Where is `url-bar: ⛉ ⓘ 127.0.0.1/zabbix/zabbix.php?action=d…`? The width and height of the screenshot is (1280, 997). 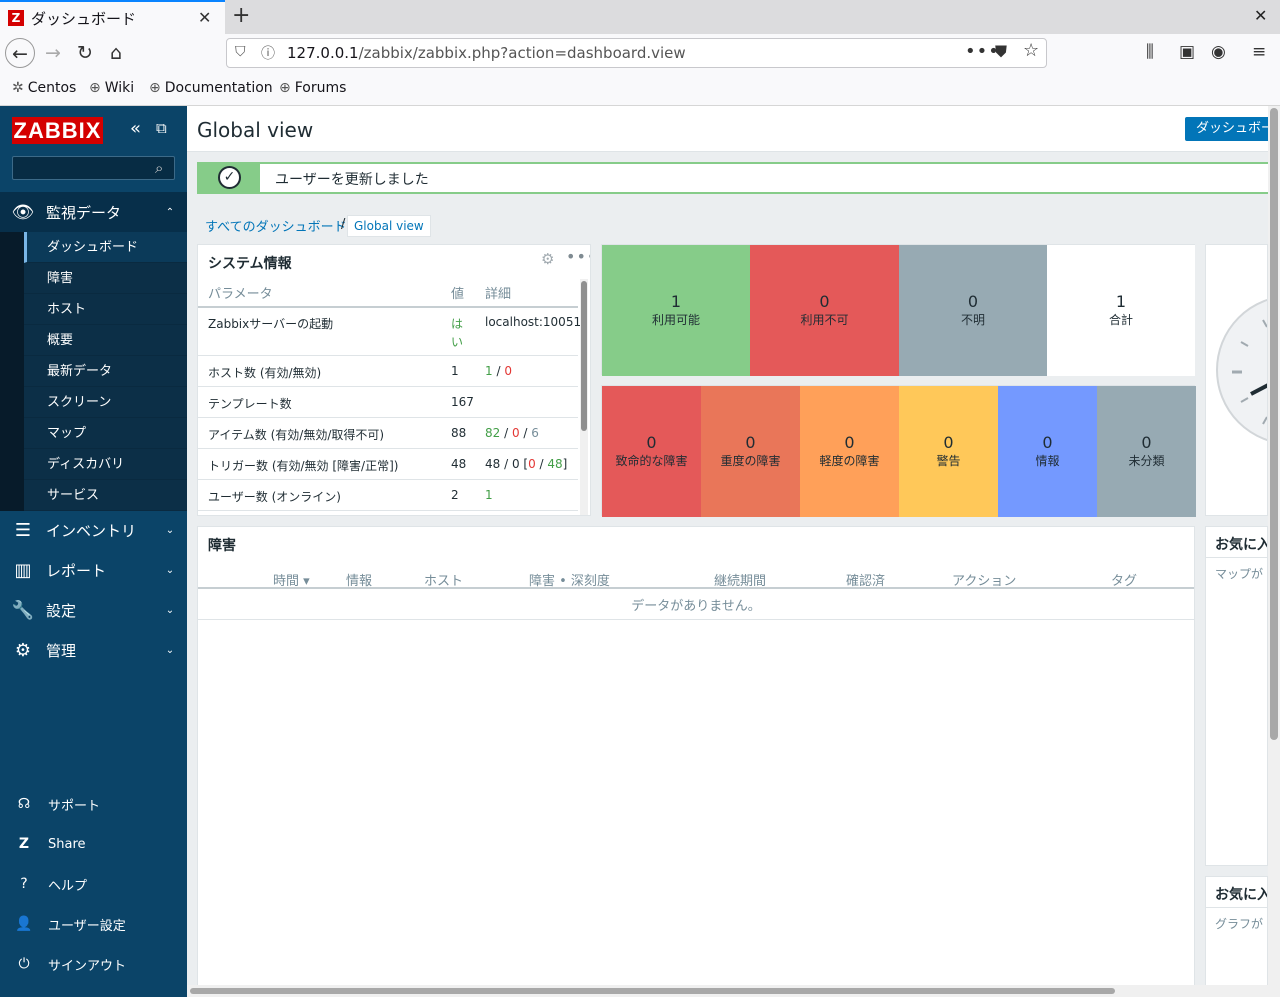 url-bar: ⛉ ⓘ 127.0.0.1/zabbix/zabbix.php?action=d… is located at coordinates (636, 53).